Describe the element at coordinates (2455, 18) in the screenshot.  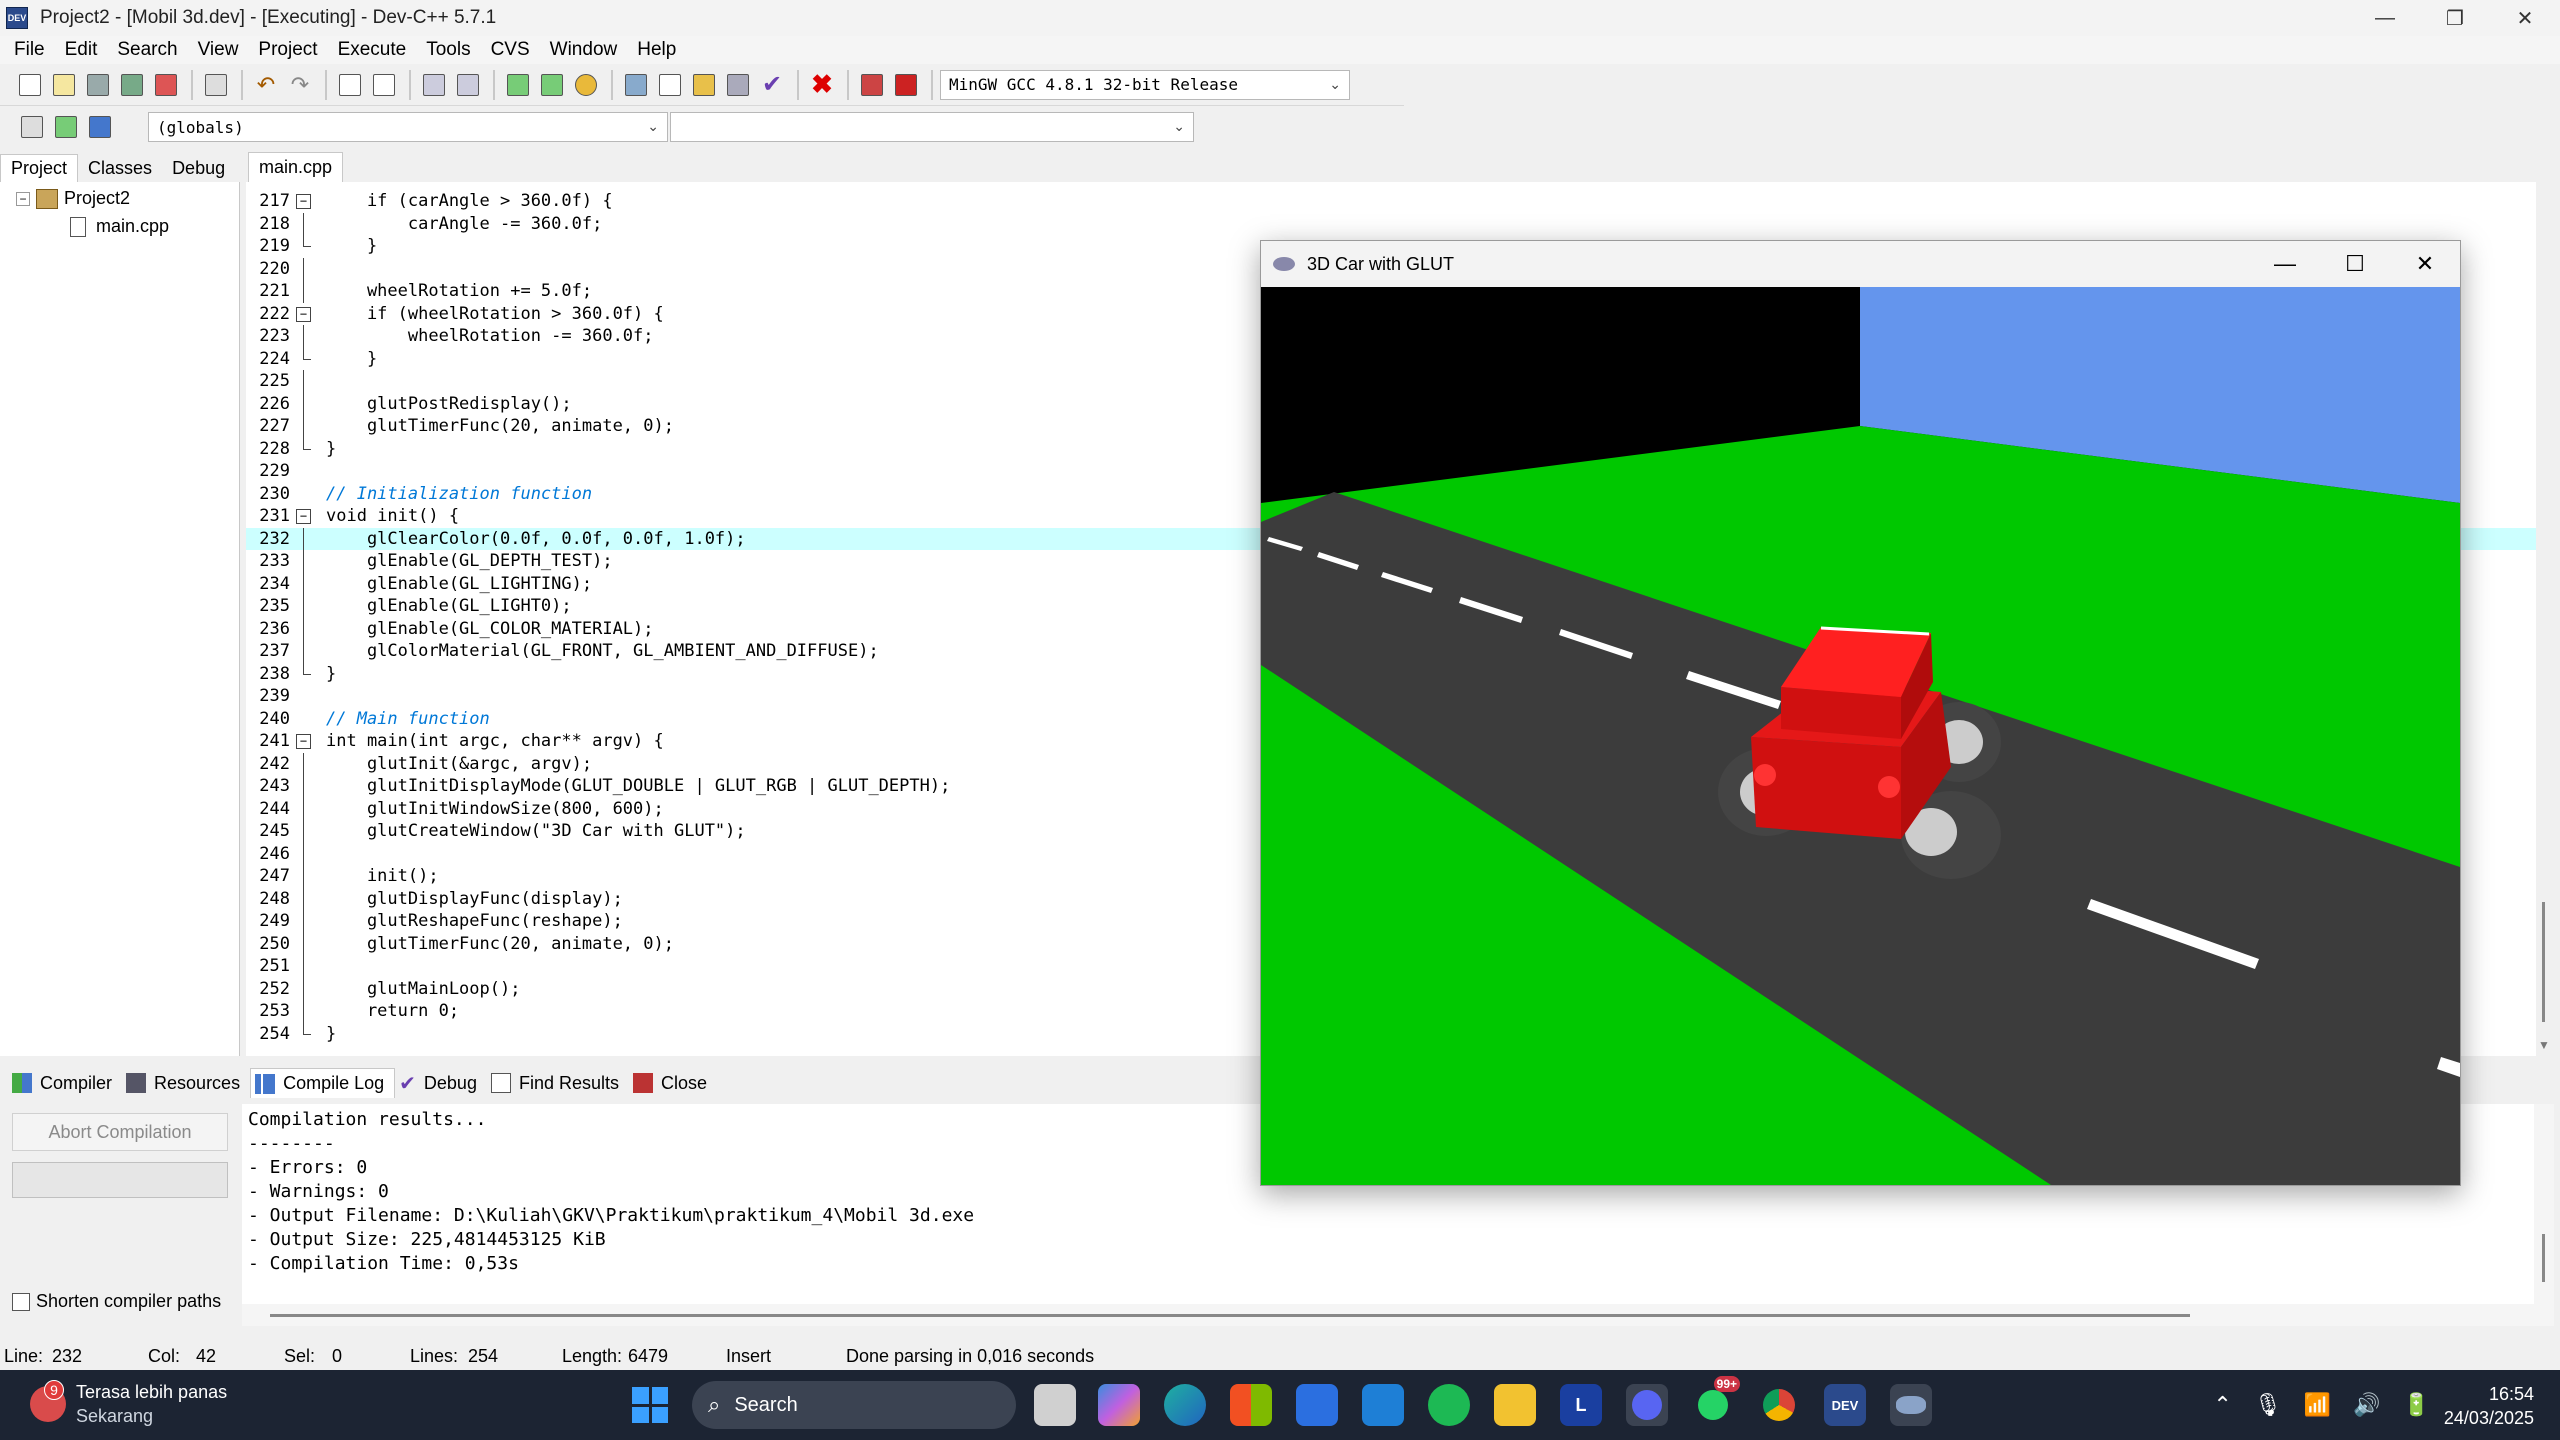
I see `maximize-button: ❐` at that location.